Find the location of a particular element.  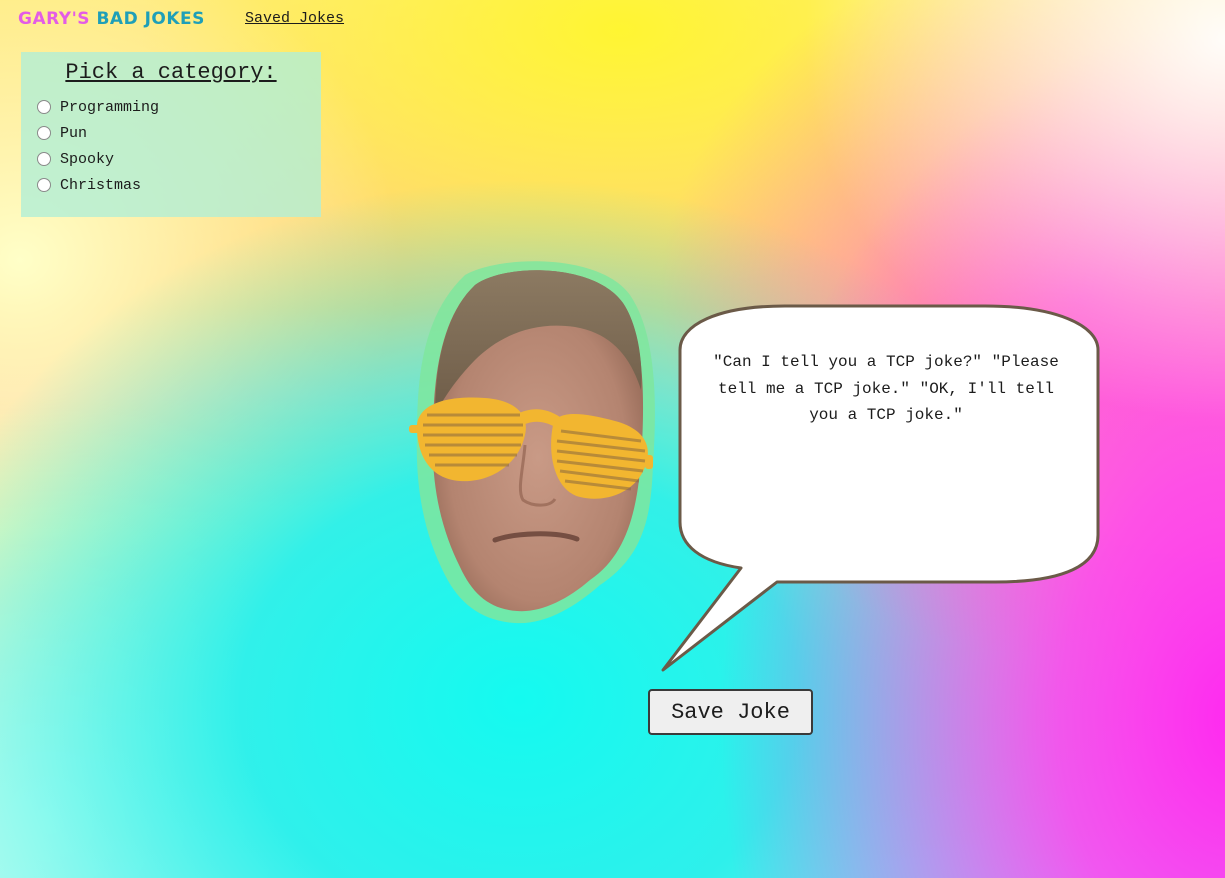

category-option-christmas: Christmas is located at coordinates (179, 185).